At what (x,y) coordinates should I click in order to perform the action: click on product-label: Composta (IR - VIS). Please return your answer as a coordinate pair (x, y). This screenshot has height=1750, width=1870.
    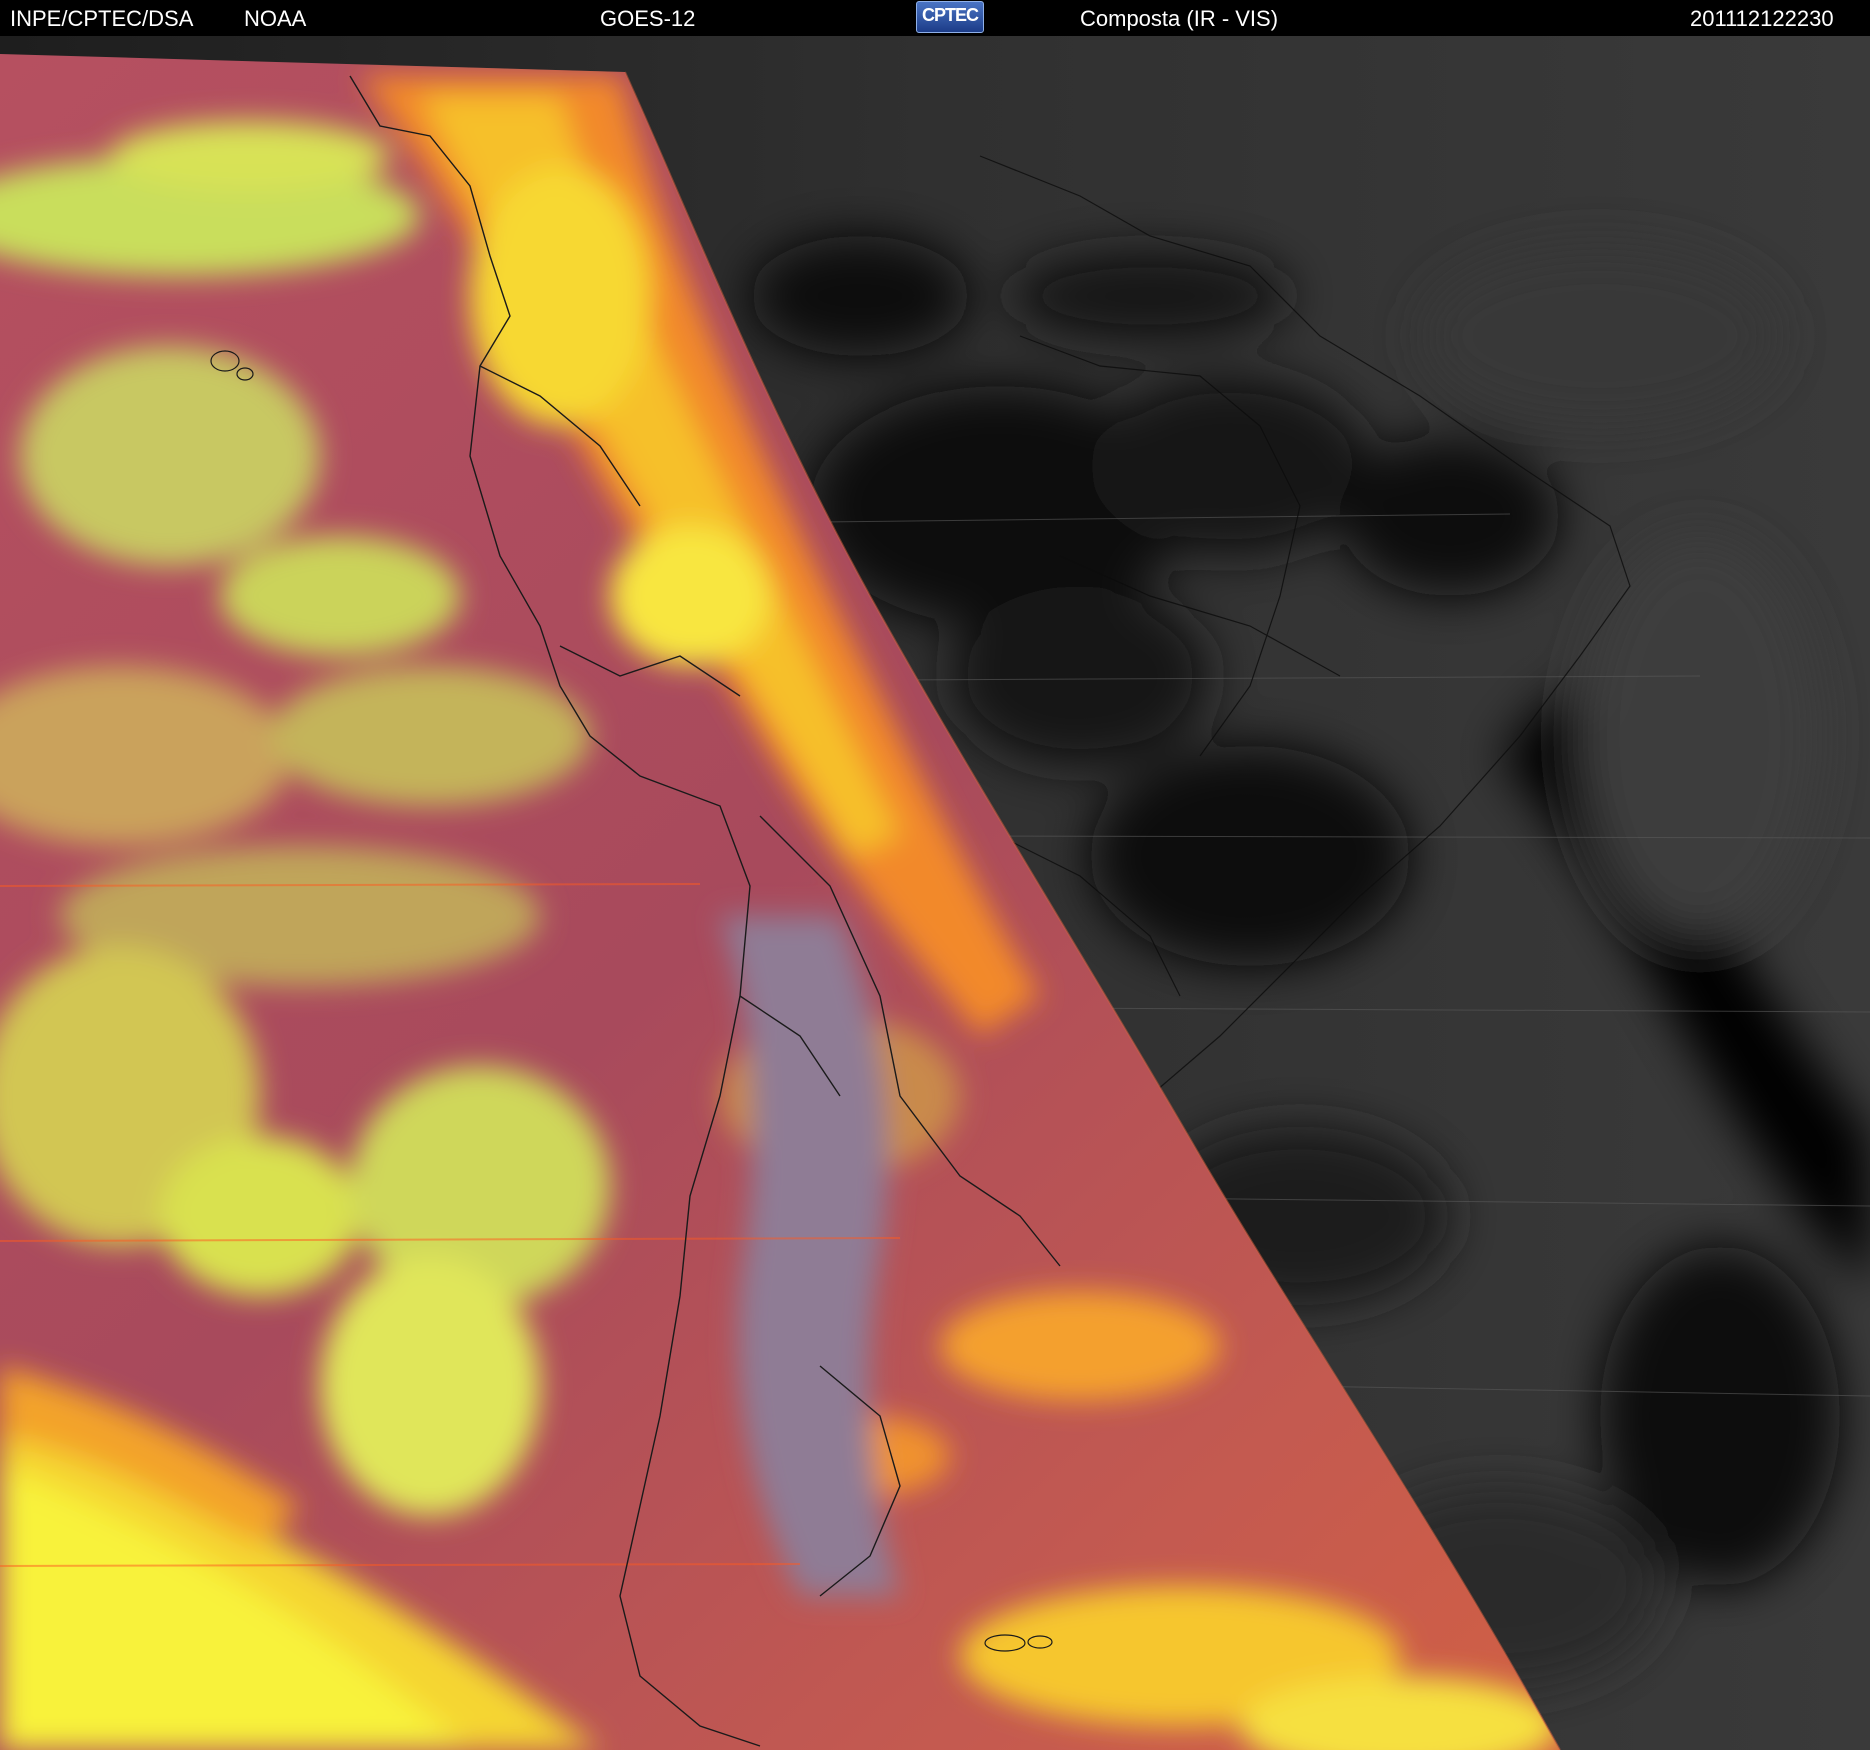
    Looking at the image, I should click on (1179, 18).